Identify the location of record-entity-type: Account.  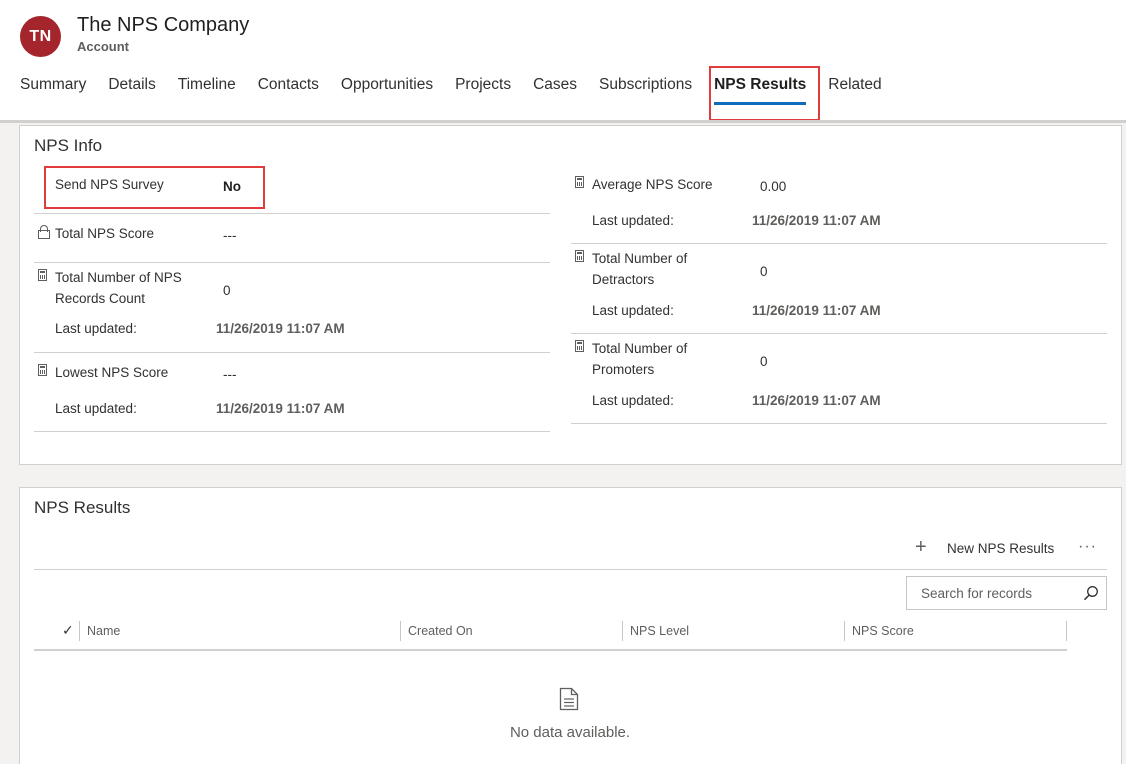
(103, 46).